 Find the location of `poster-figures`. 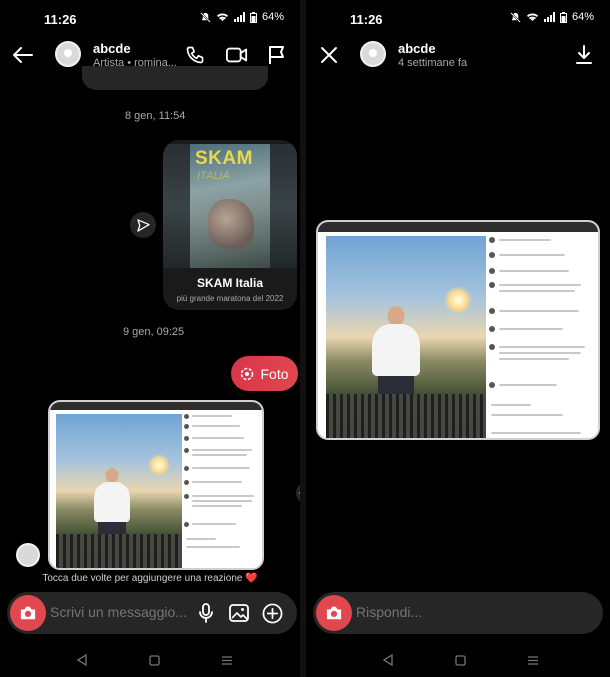

poster-figures is located at coordinates (231, 224).